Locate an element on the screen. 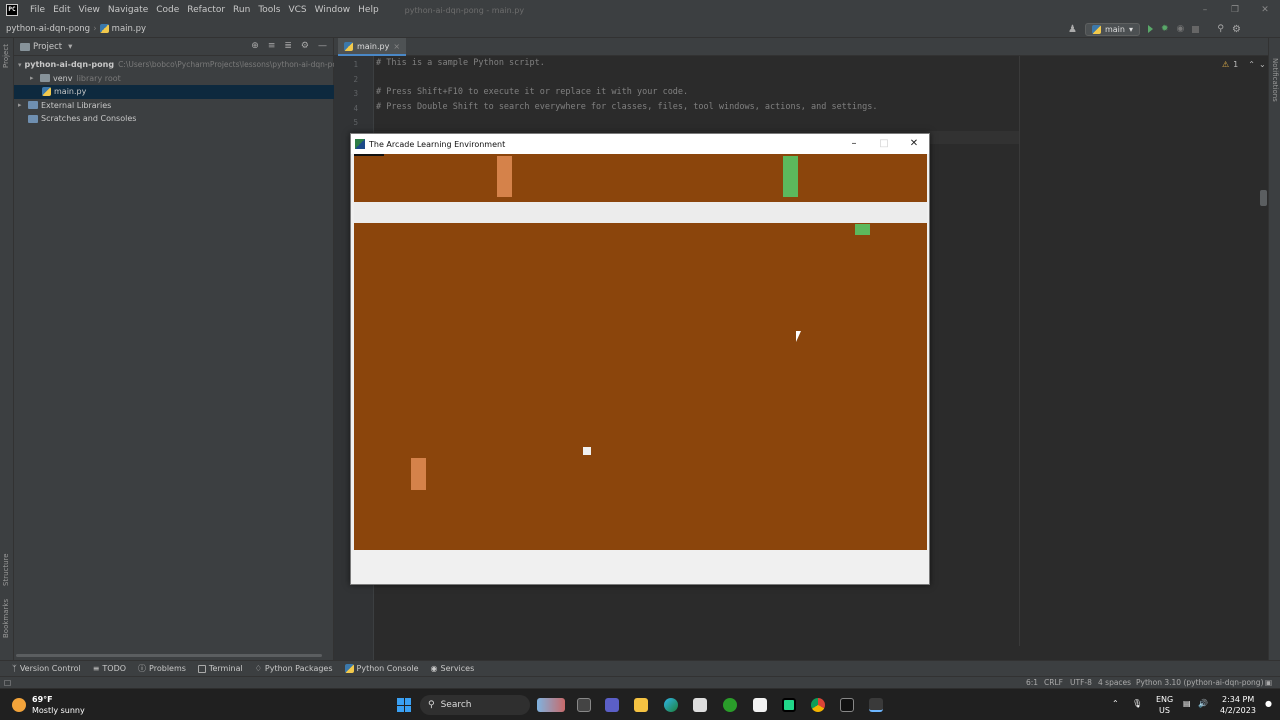 Image resolution: width=1280 pixels, height=720 pixels. run-icon is located at coordinates (1150, 29).